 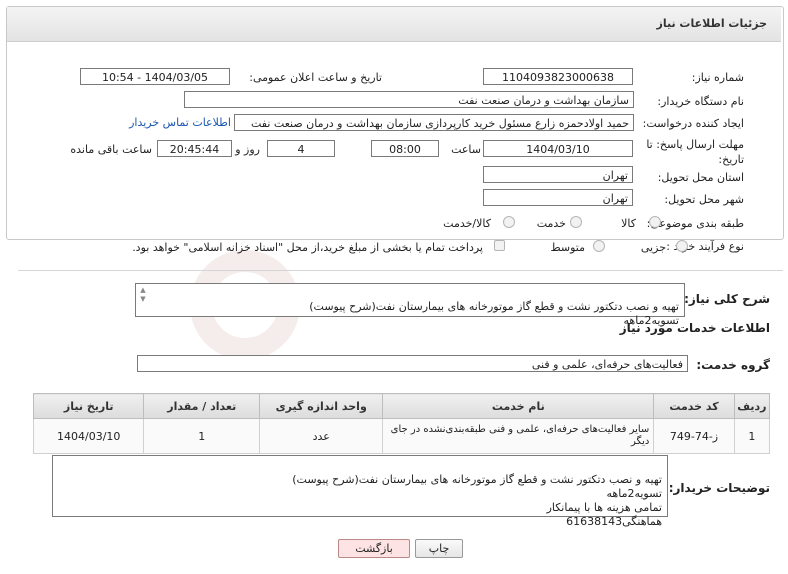 I want to click on province-label: استان محل تحویل:, so click(x=700, y=177).